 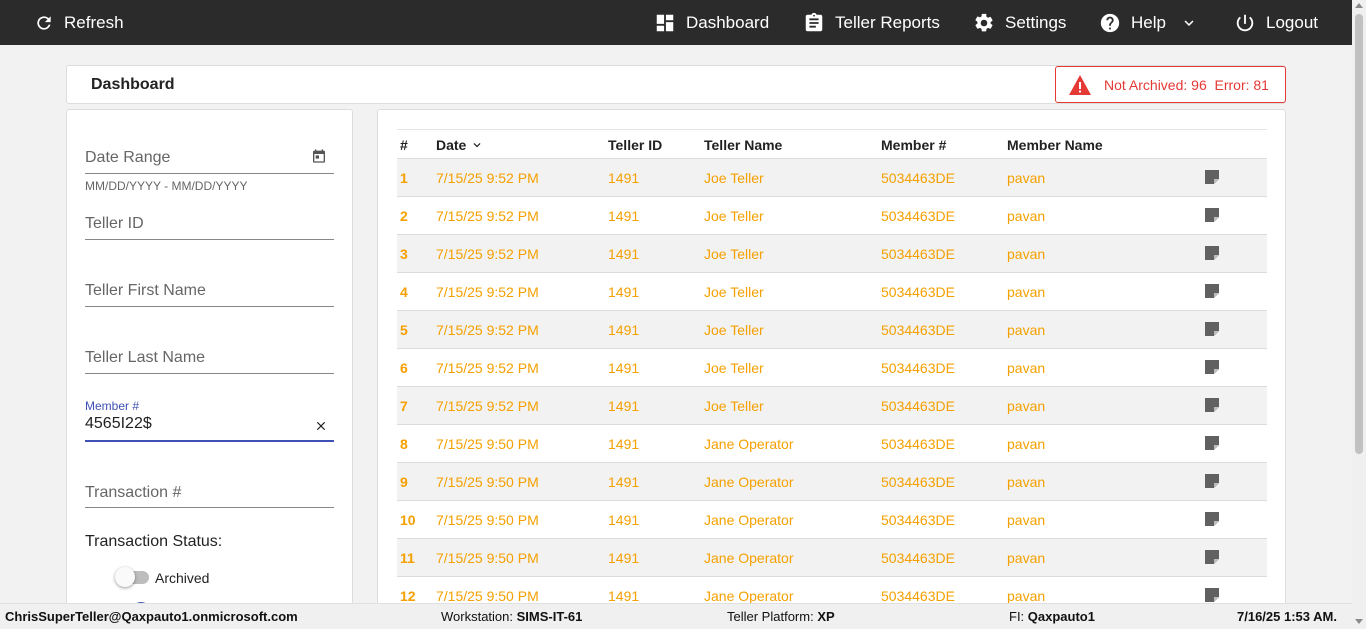 What do you see at coordinates (1110, 22) in the screenshot?
I see `help-icon` at bounding box center [1110, 22].